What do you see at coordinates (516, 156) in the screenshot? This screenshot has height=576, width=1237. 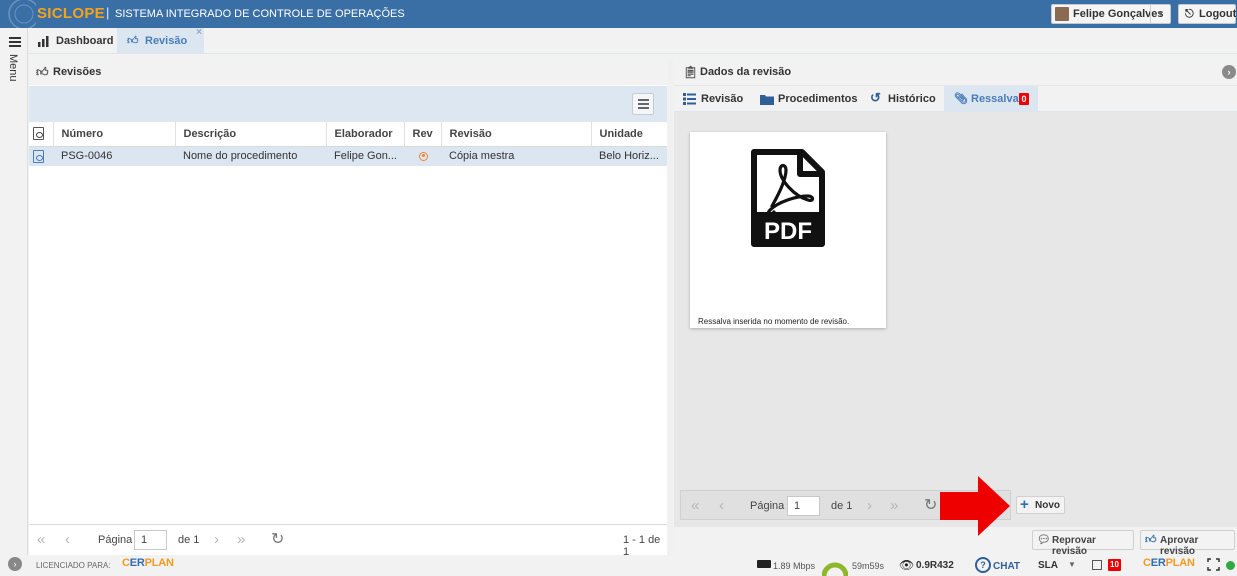 I see `cell-revisao: Cópia mestra` at bounding box center [516, 156].